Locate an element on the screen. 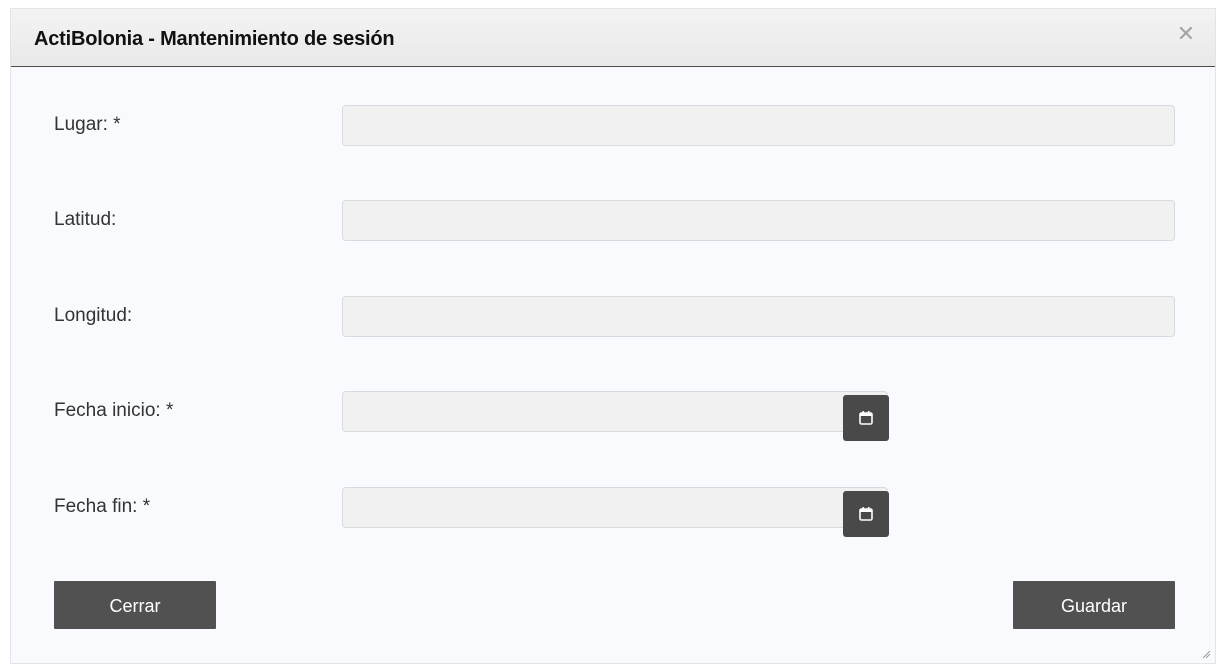  dialog-titlebar: ActiBolonia - Mantenimiento de sesión ✕ is located at coordinates (613, 38).